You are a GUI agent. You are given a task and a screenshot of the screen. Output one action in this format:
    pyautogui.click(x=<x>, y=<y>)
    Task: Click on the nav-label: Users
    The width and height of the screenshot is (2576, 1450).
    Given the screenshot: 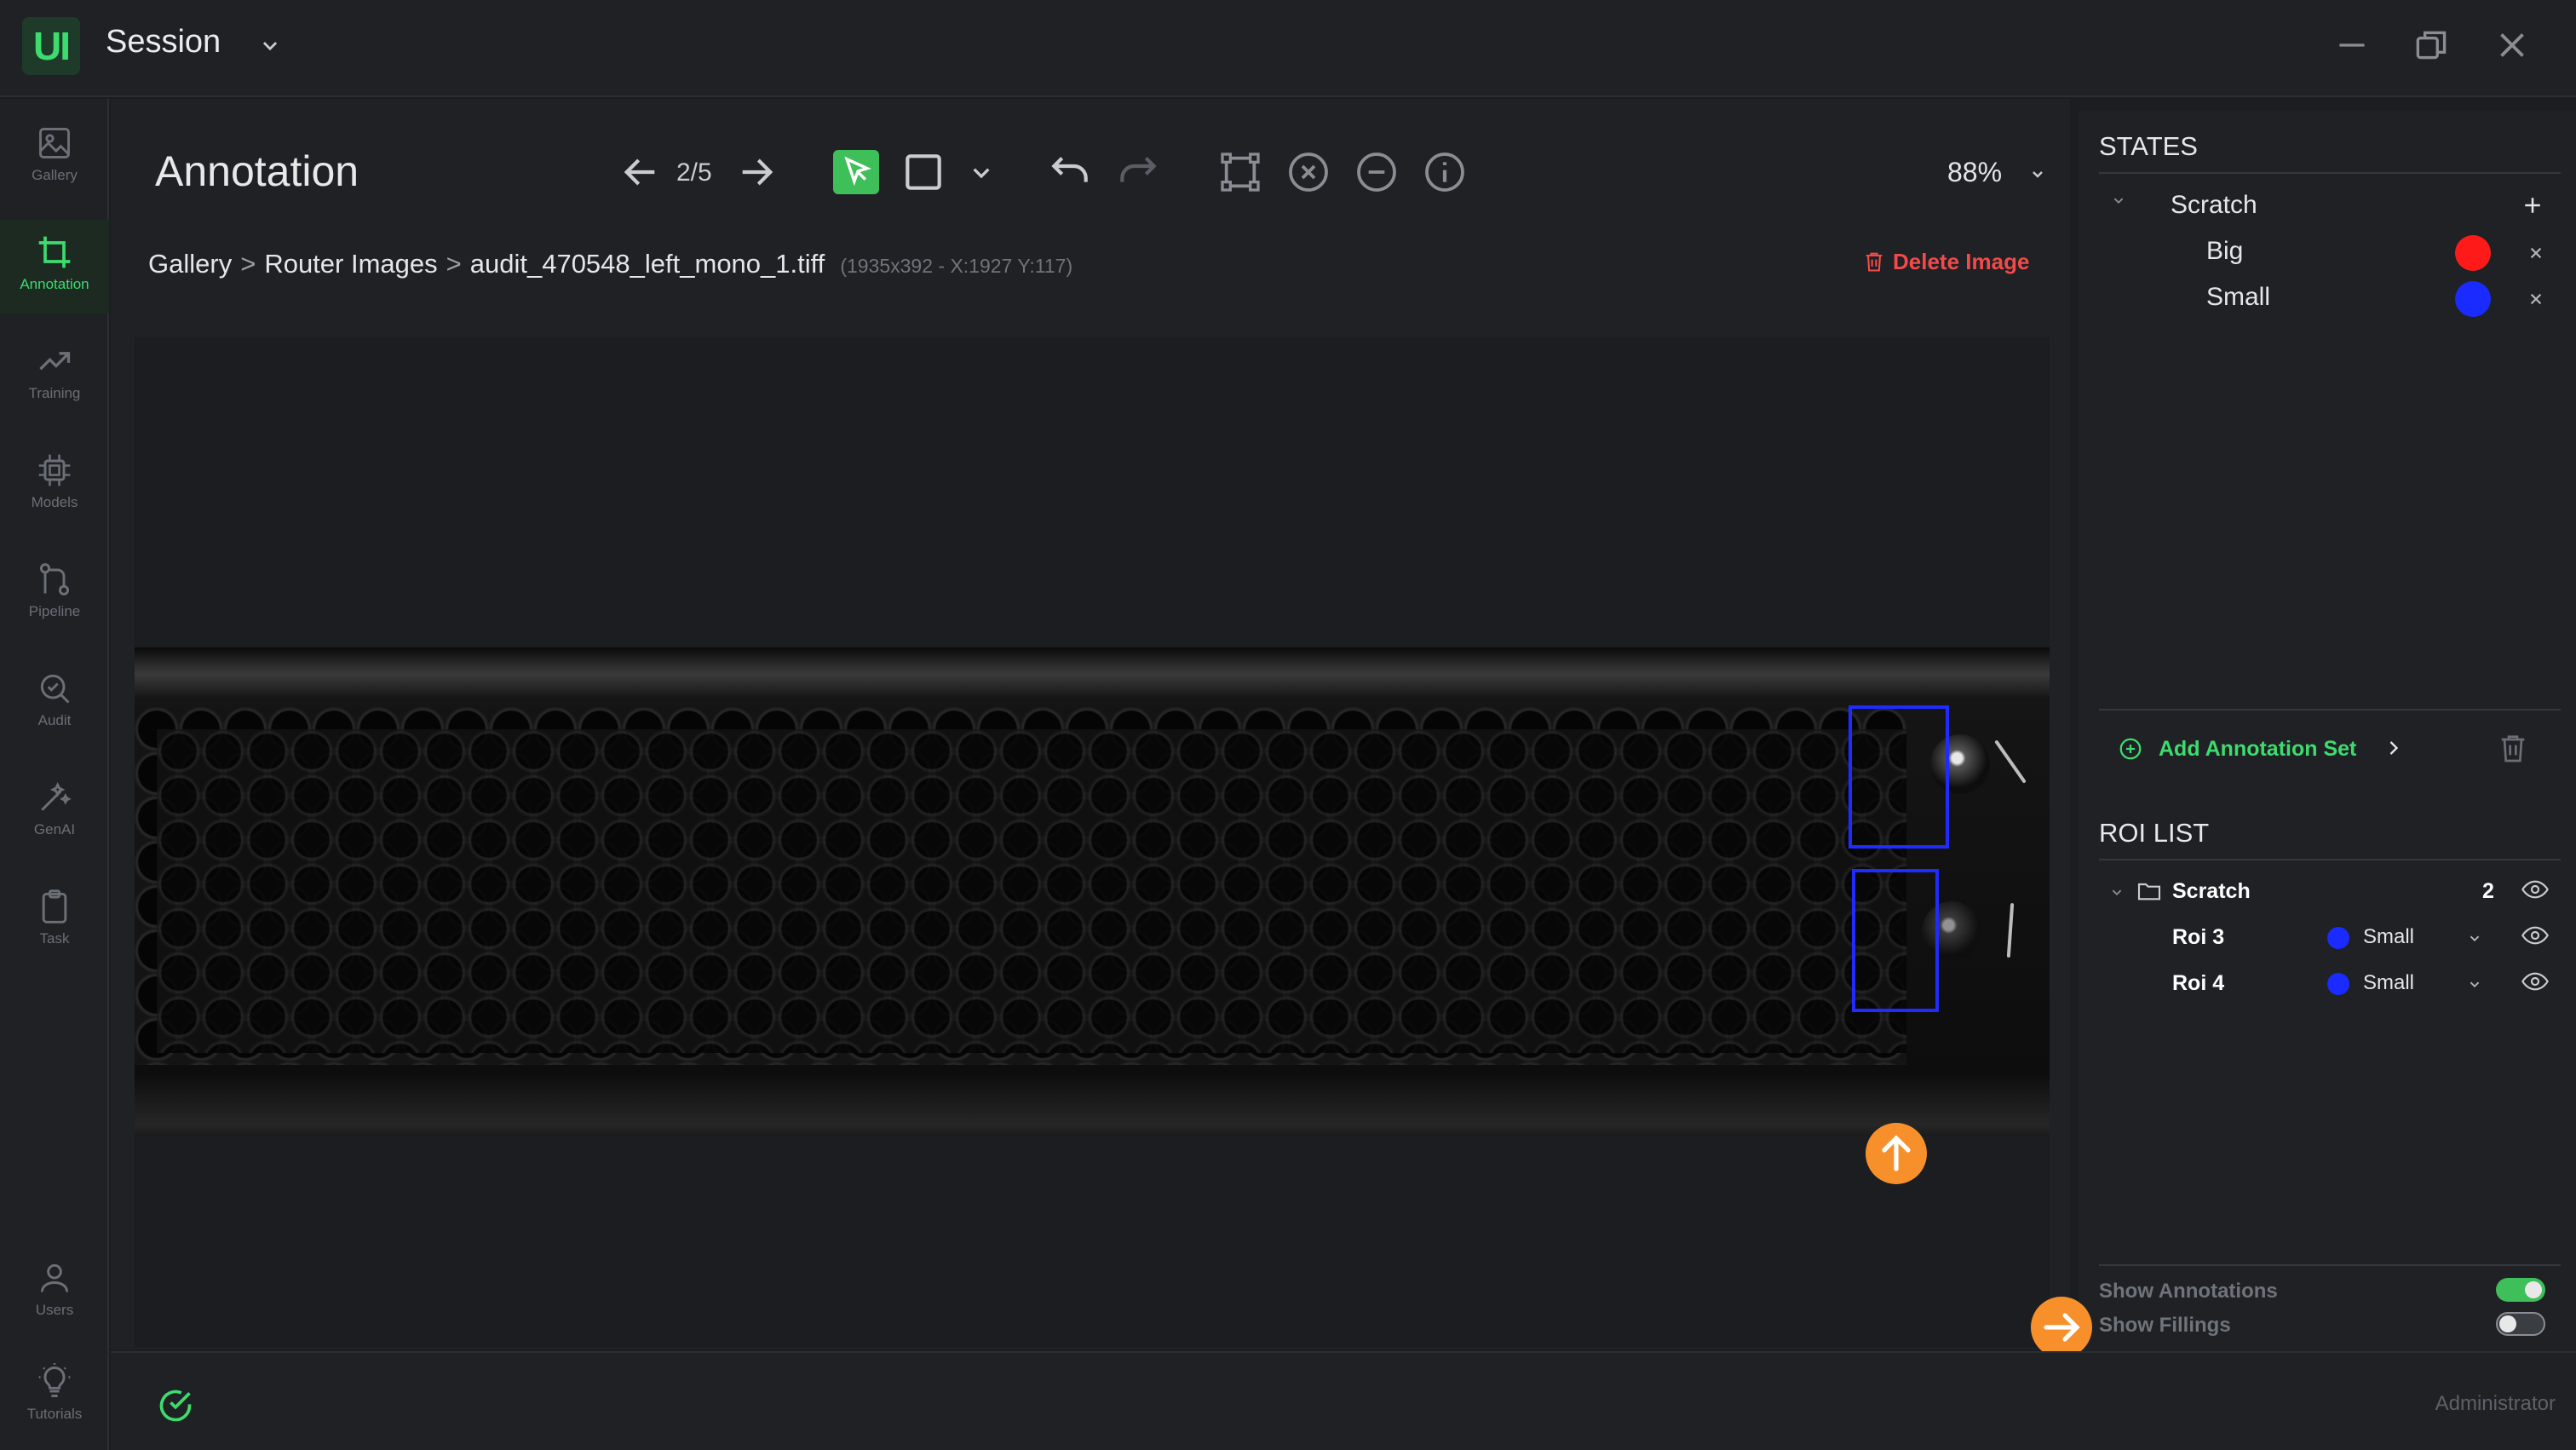 What is the action you would take?
    pyautogui.click(x=55, y=1310)
    